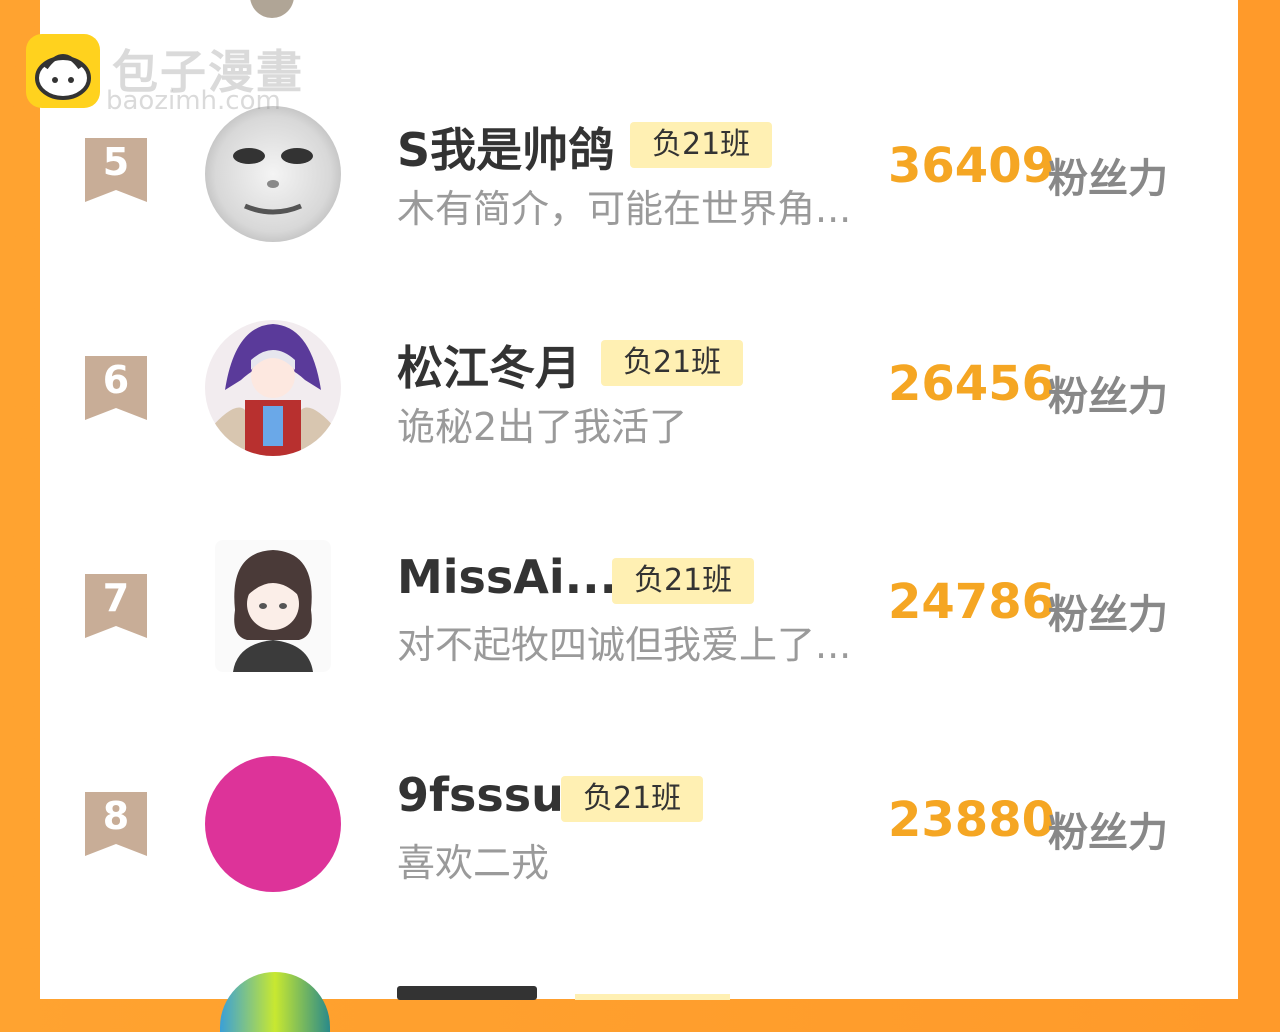 This screenshot has height=1032, width=1280. Describe the element at coordinates (116, 598) in the screenshot. I see `rank-number: 7` at that location.